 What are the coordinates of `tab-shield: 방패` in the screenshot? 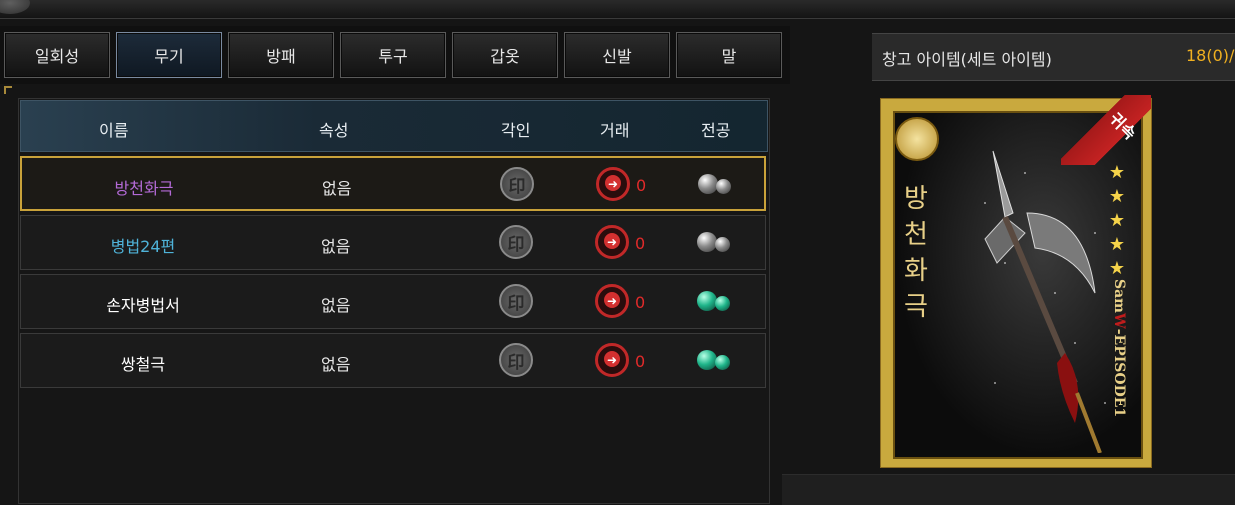 It's located at (281, 55).